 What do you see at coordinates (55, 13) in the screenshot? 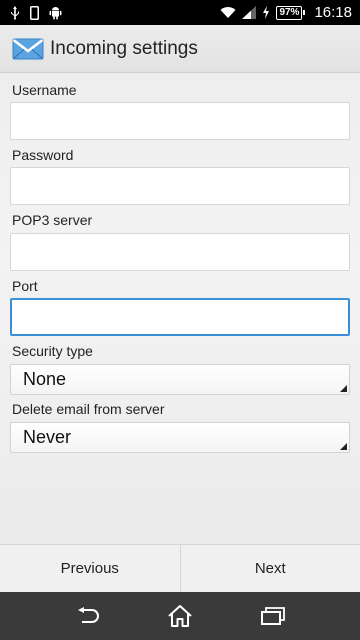
I see `android-icon` at bounding box center [55, 13].